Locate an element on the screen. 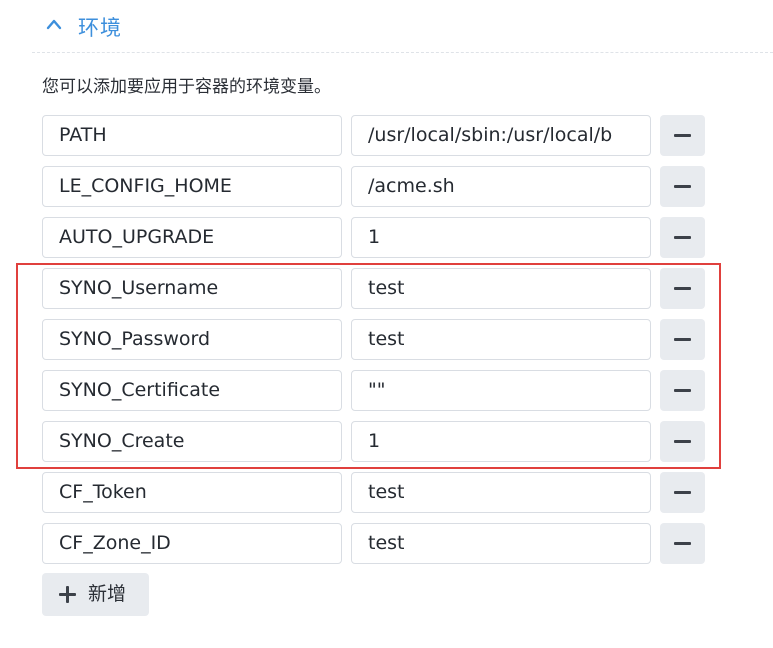 This screenshot has height=648, width=773. env-var-row: CF_Token test is located at coordinates (373, 492).